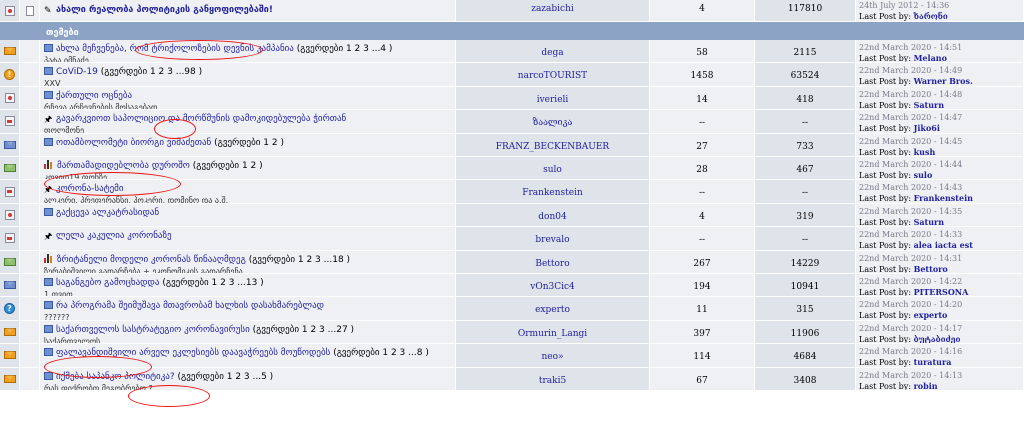  What do you see at coordinates (552, 287) in the screenshot?
I see `topic-starter-link: vOn3Cic4` at bounding box center [552, 287].